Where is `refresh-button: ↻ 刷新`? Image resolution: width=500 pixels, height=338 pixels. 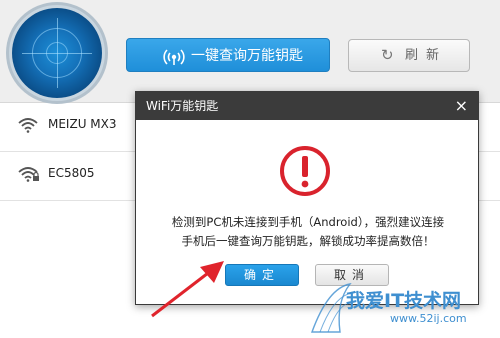 refresh-button: ↻ 刷新 is located at coordinates (409, 55).